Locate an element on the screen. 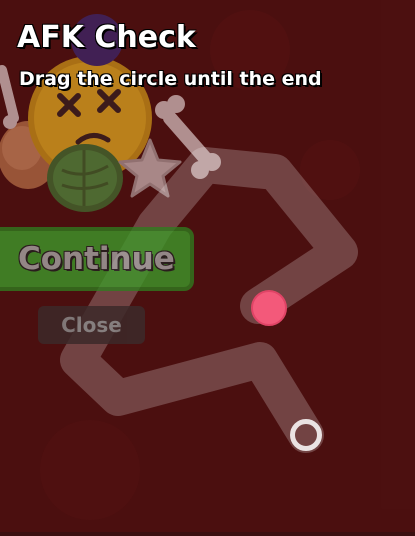 This screenshot has height=536, width=415. drag-handle is located at coordinates (269, 308).